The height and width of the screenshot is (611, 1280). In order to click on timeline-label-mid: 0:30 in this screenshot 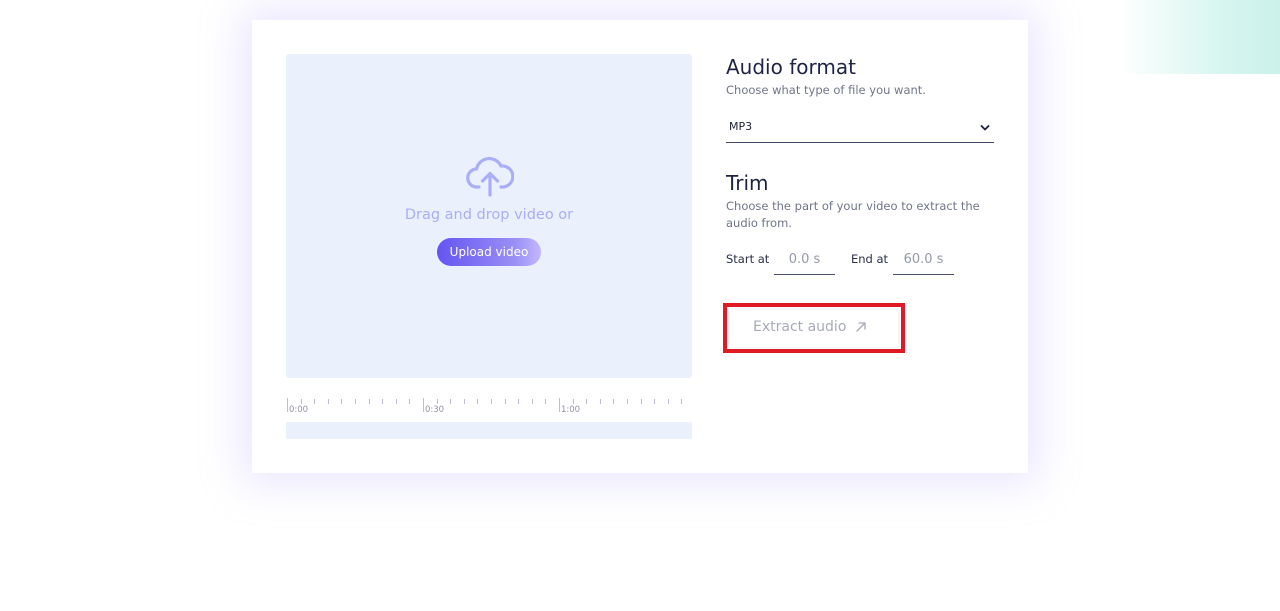, I will do `click(435, 410)`.